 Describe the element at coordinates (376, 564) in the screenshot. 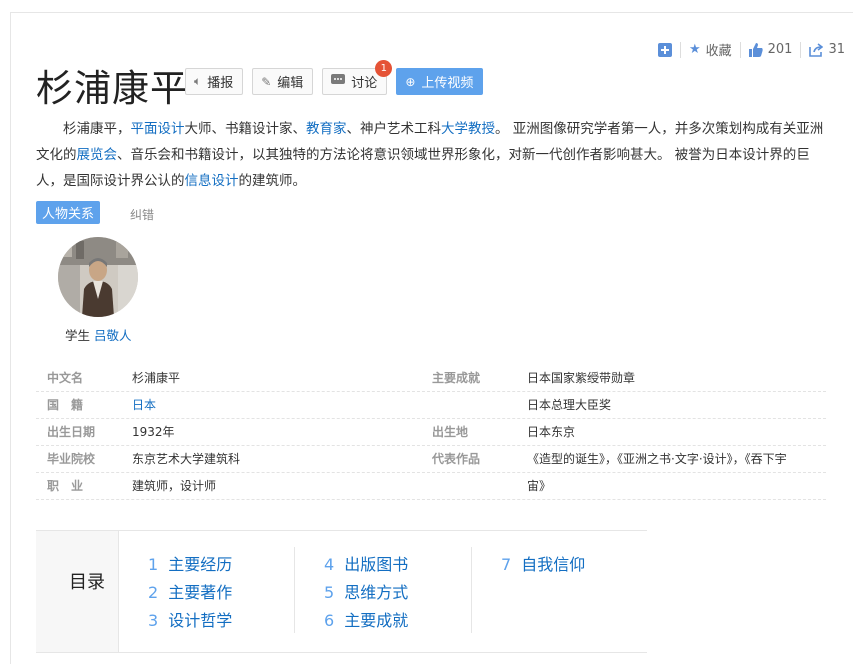

I see `toc-label: 出版图书` at that location.